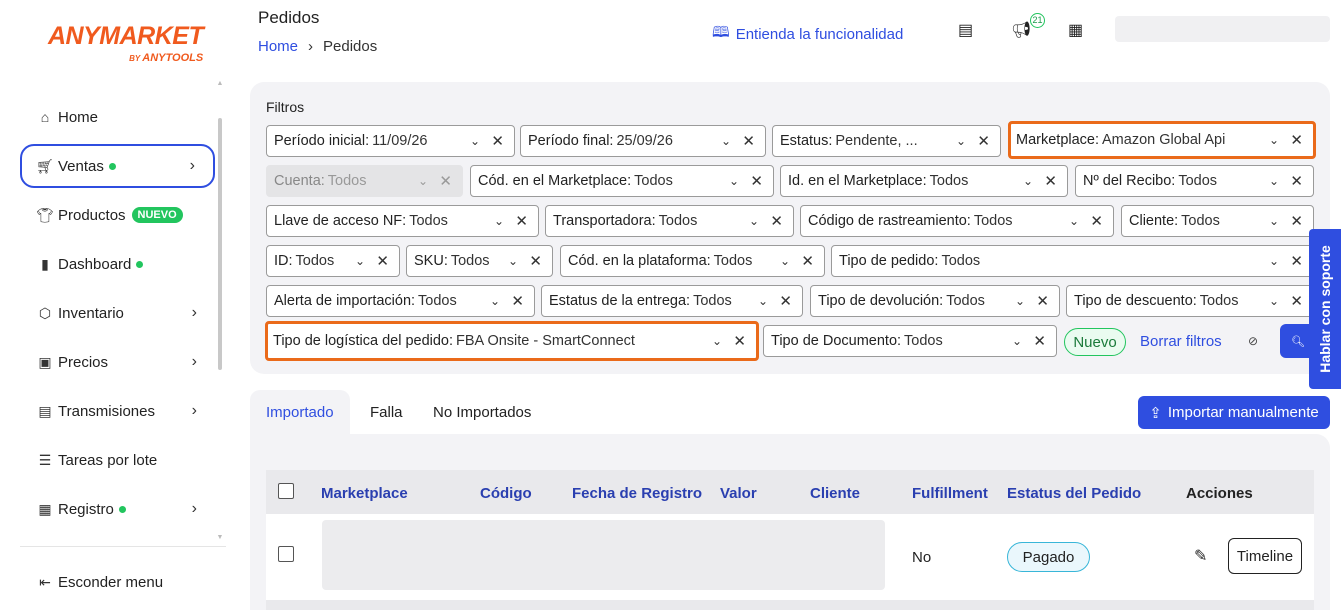  I want to click on filter-chip-id: ID: Todos ⌄ ✕, so click(333, 261).